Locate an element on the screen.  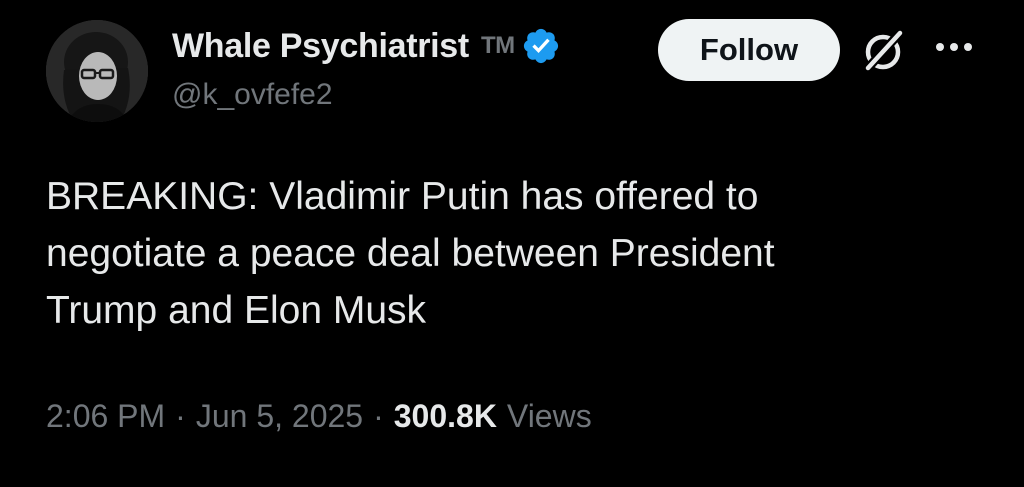
views-label: Views is located at coordinates (549, 415).